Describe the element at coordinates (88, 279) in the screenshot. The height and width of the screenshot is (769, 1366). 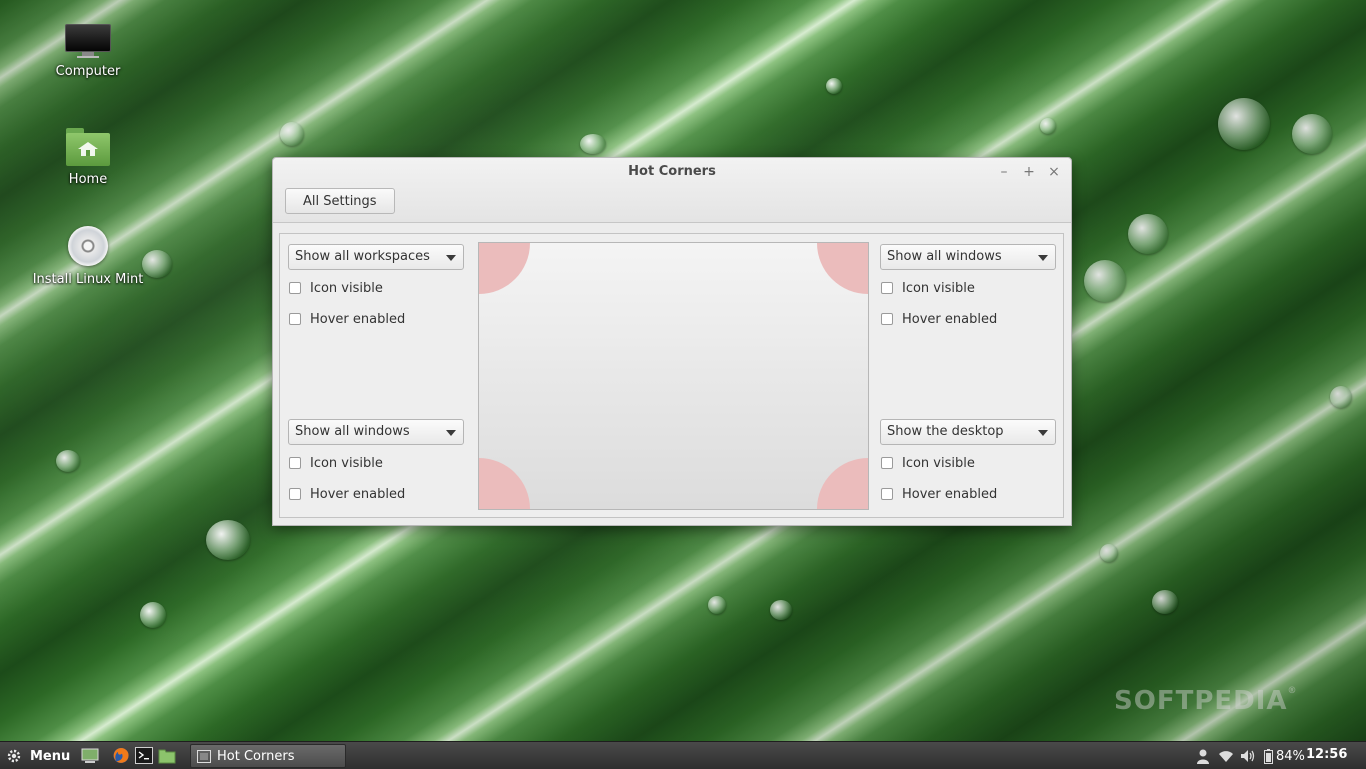
I see `desktop-icon-label: Install Linux Mint` at that location.